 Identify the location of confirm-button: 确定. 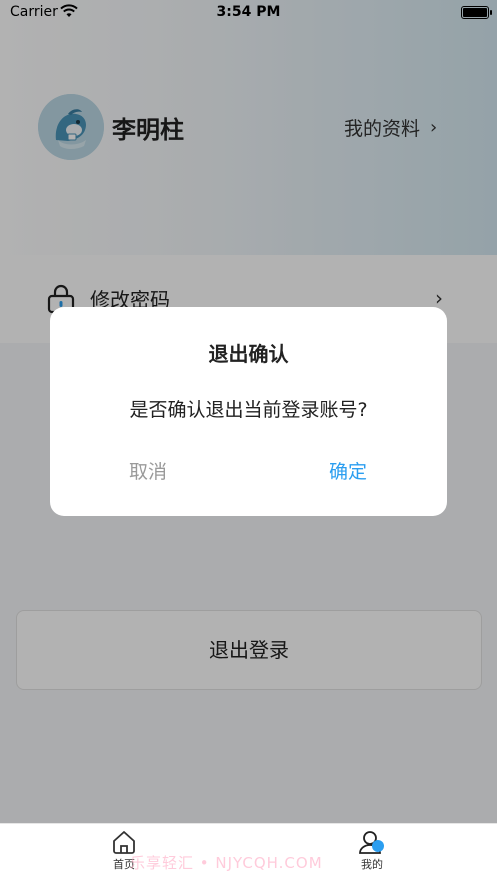
(348, 475).